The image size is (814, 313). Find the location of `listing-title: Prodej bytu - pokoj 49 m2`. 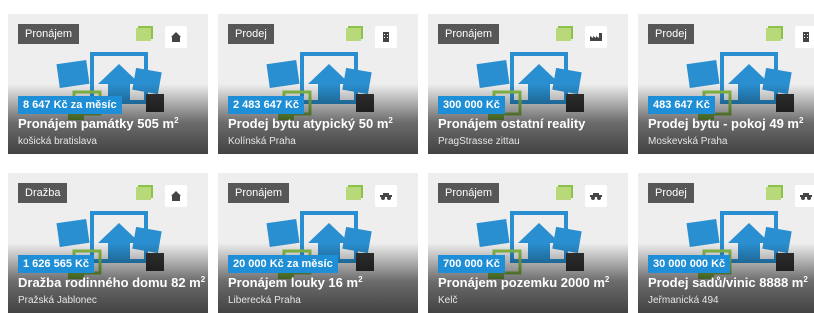

listing-title: Prodej bytu - pokoj 49 m2 is located at coordinates (725, 123).